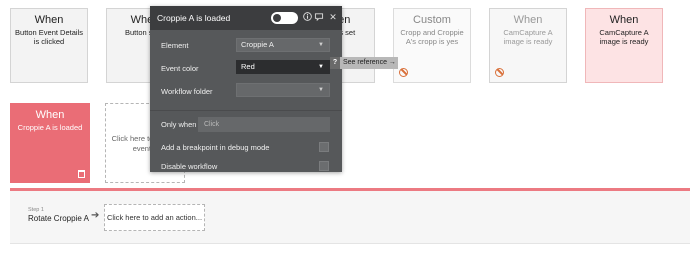 This screenshot has width=690, height=256. What do you see at coordinates (179, 124) in the screenshot?
I see `only-when-label: Only when` at bounding box center [179, 124].